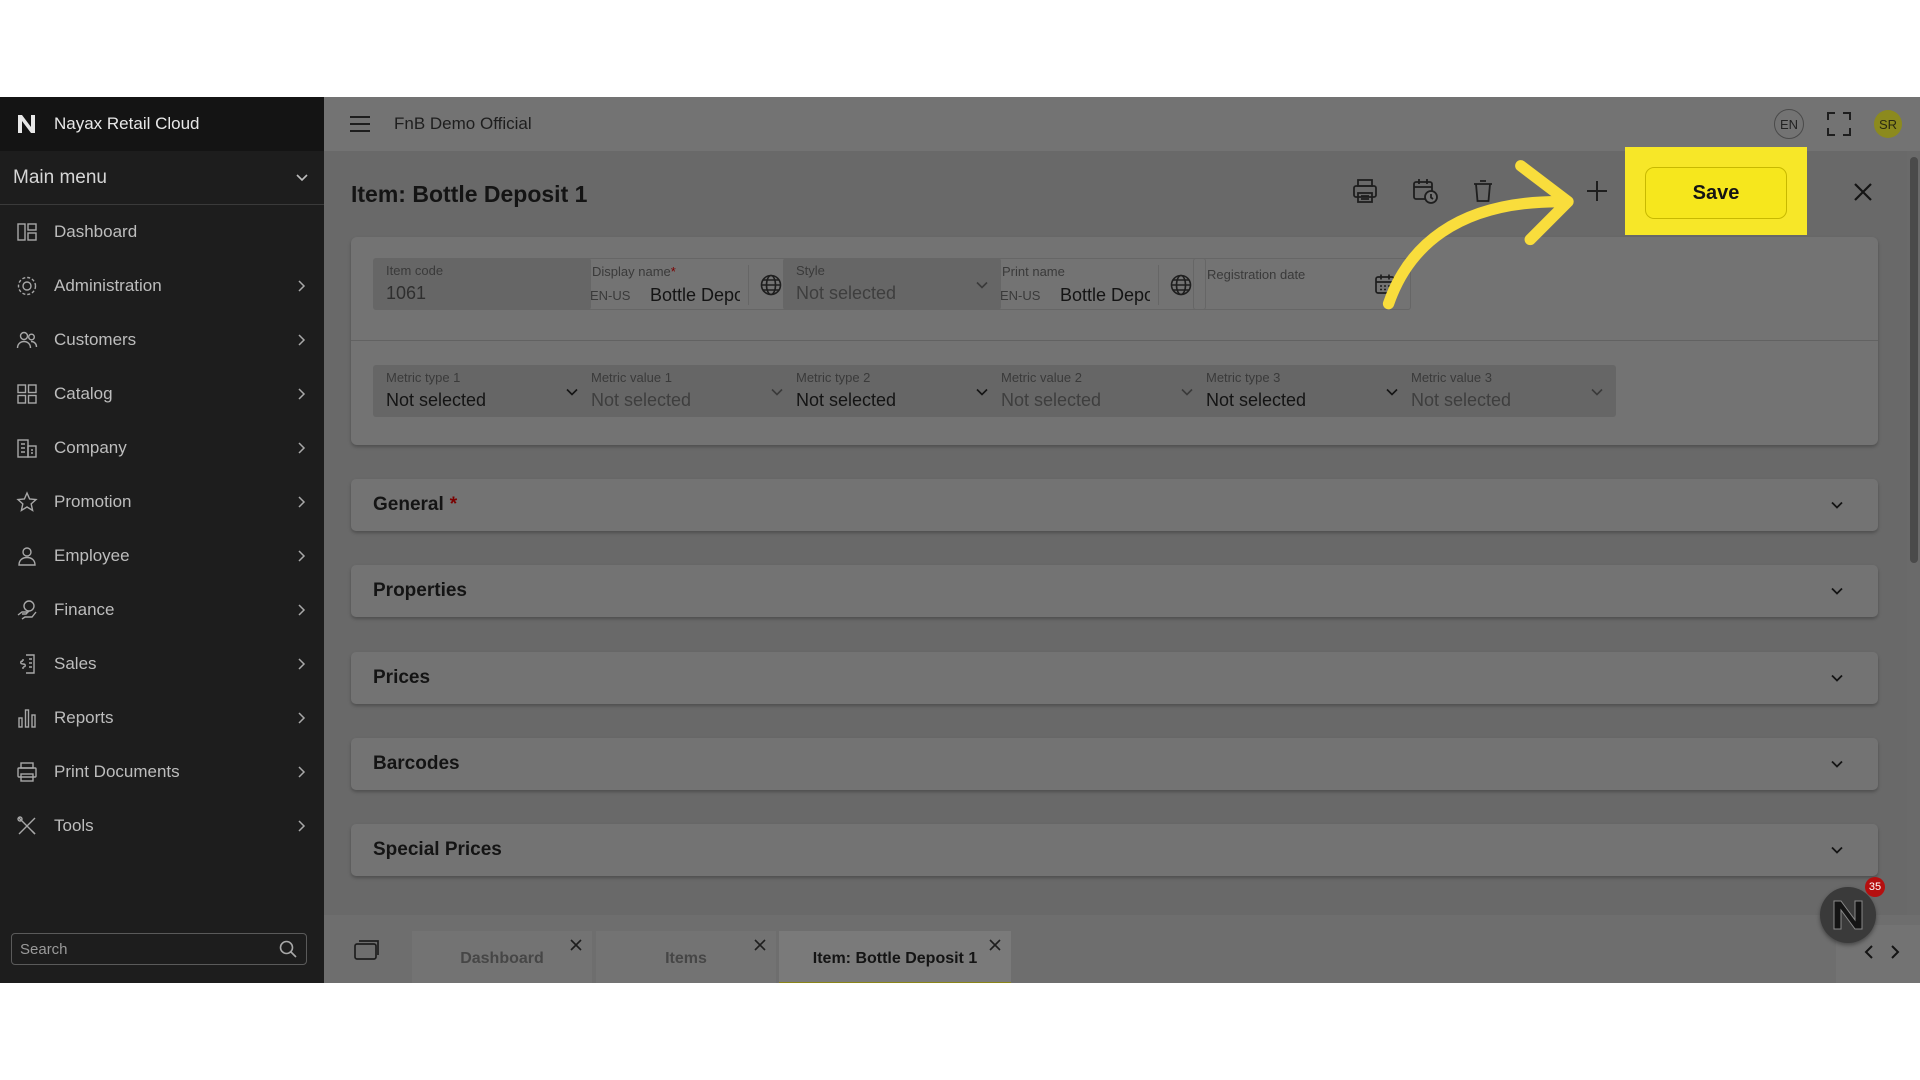 Image resolution: width=1920 pixels, height=1080 pixels. Describe the element at coordinates (162, 340) in the screenshot. I see `sidebar-item-customers: Customers` at that location.